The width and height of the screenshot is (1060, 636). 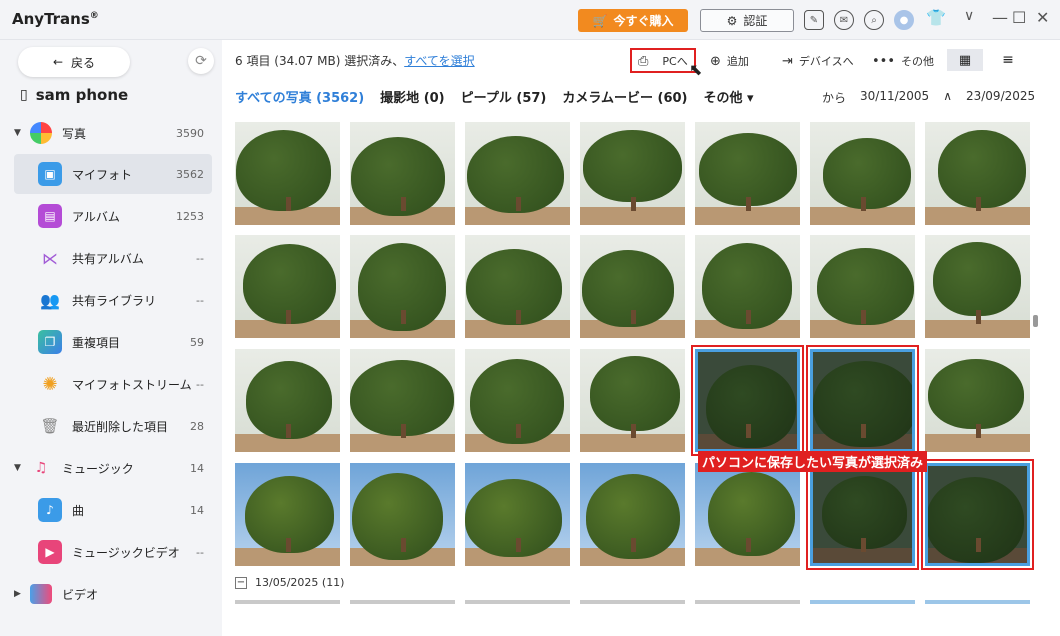 What do you see at coordinates (41, 133) in the screenshot?
I see `photos-icon` at bounding box center [41, 133].